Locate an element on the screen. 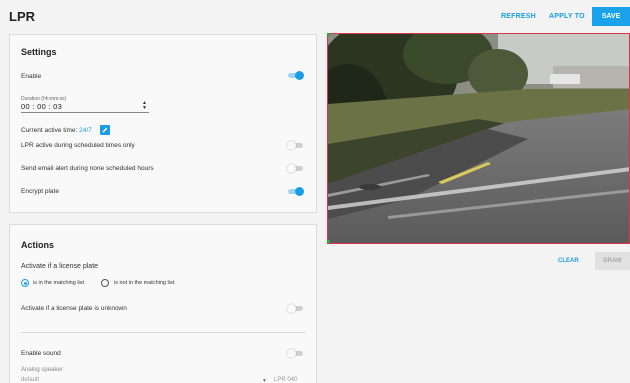  page-title: LPR is located at coordinates (22, 16).